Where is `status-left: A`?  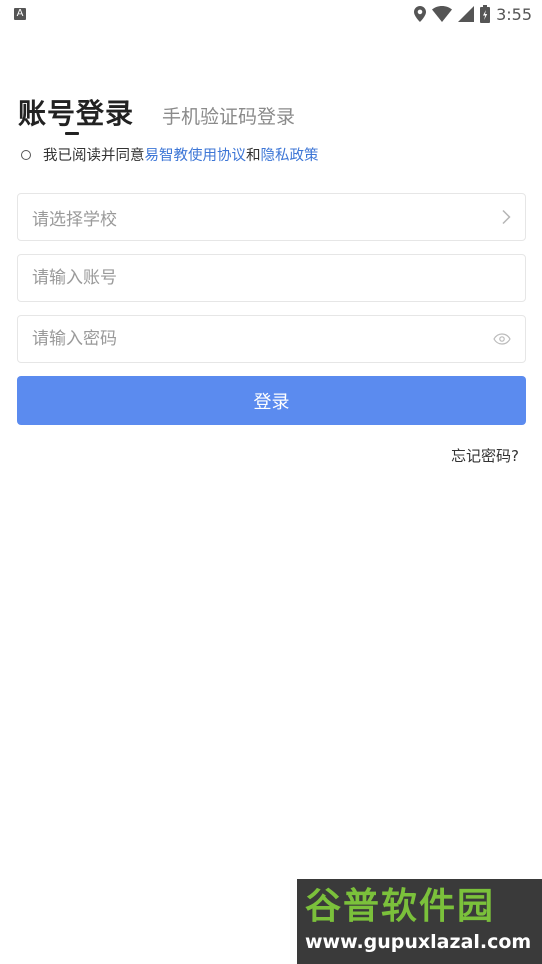 status-left: A is located at coordinates (20, 14).